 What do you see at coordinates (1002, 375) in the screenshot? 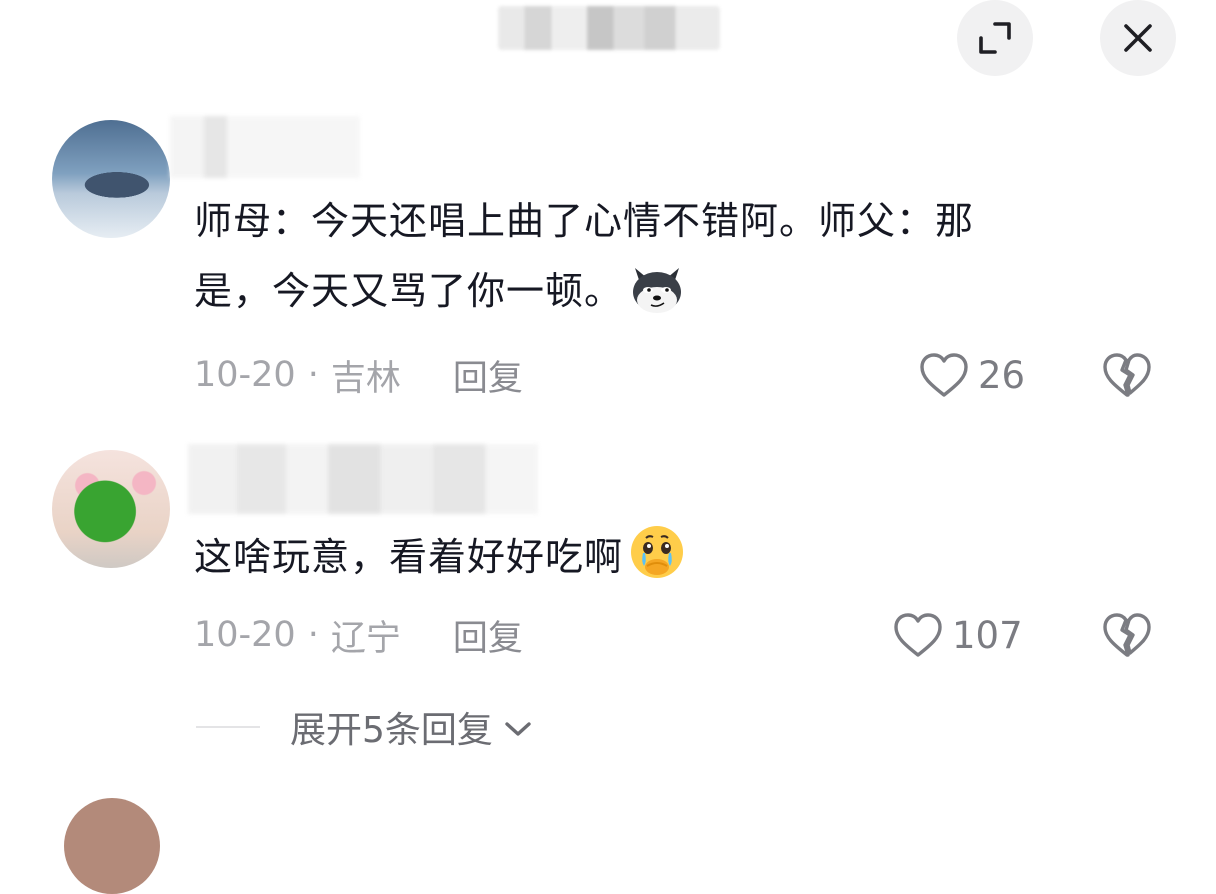
I see `like-count: 26` at bounding box center [1002, 375].